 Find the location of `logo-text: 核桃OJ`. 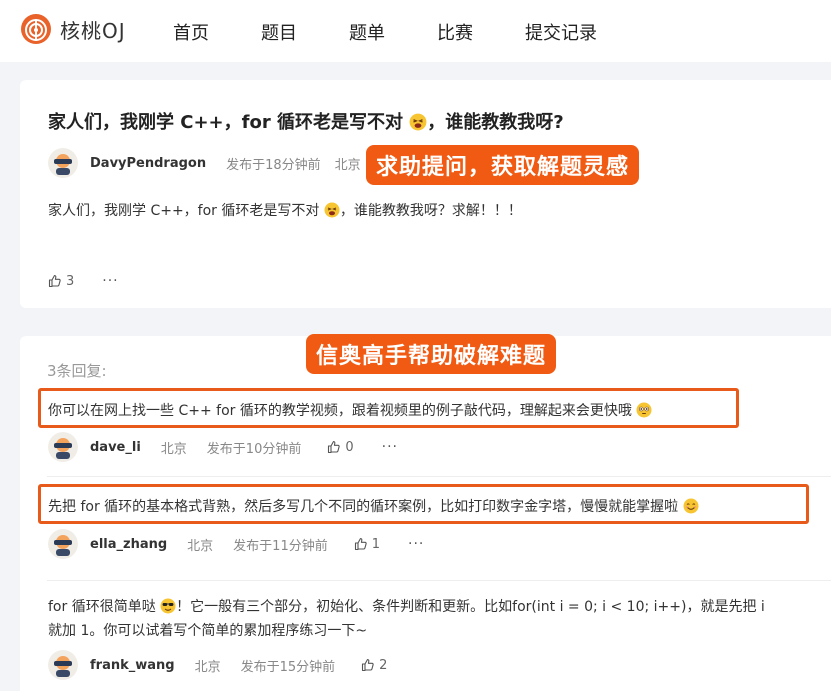

logo-text: 核桃OJ is located at coordinates (93, 30).